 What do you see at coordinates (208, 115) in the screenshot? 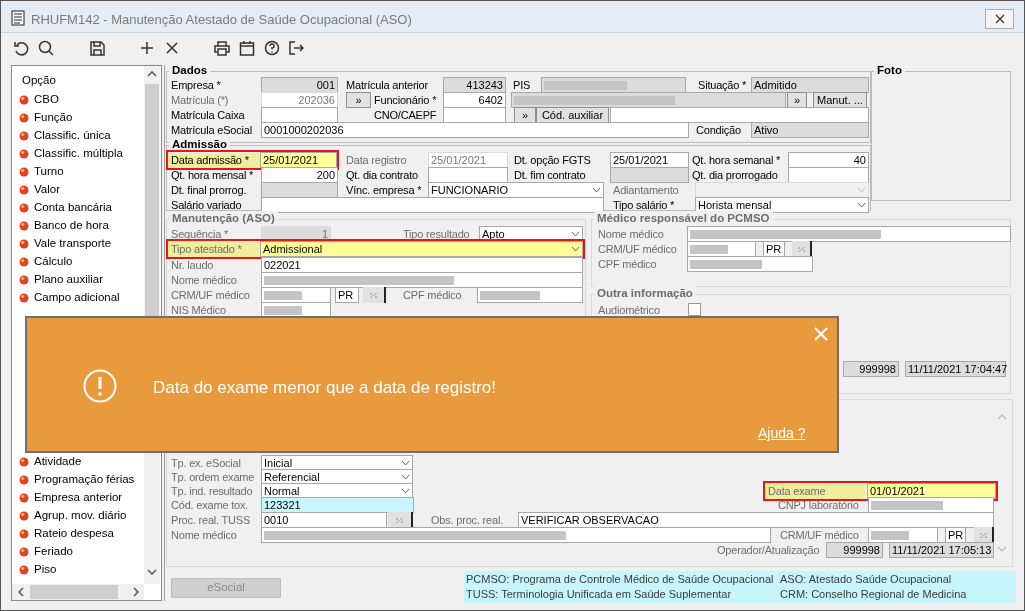
I see `field-label: Matrícula Caixa` at bounding box center [208, 115].